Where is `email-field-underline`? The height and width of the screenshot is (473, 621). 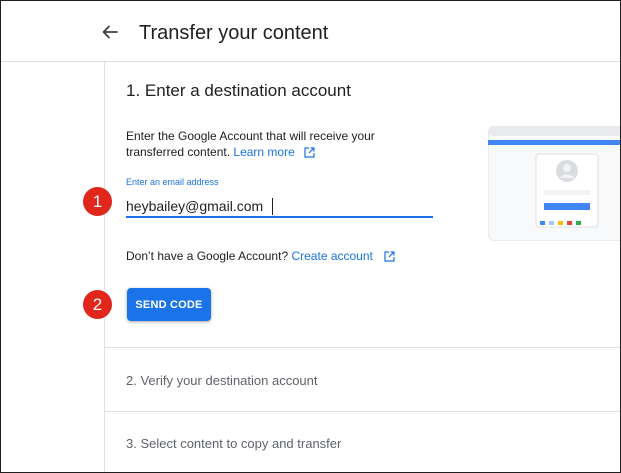
email-field-underline is located at coordinates (279, 217).